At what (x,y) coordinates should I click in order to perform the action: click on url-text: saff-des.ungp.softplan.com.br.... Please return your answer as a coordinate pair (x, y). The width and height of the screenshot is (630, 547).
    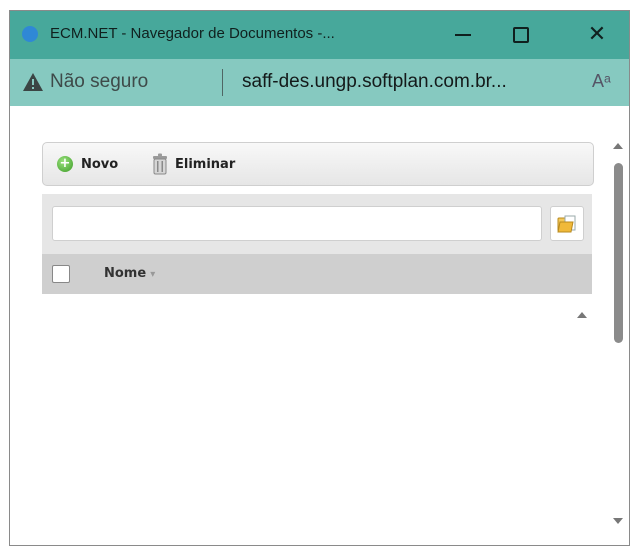
    Looking at the image, I should click on (374, 82).